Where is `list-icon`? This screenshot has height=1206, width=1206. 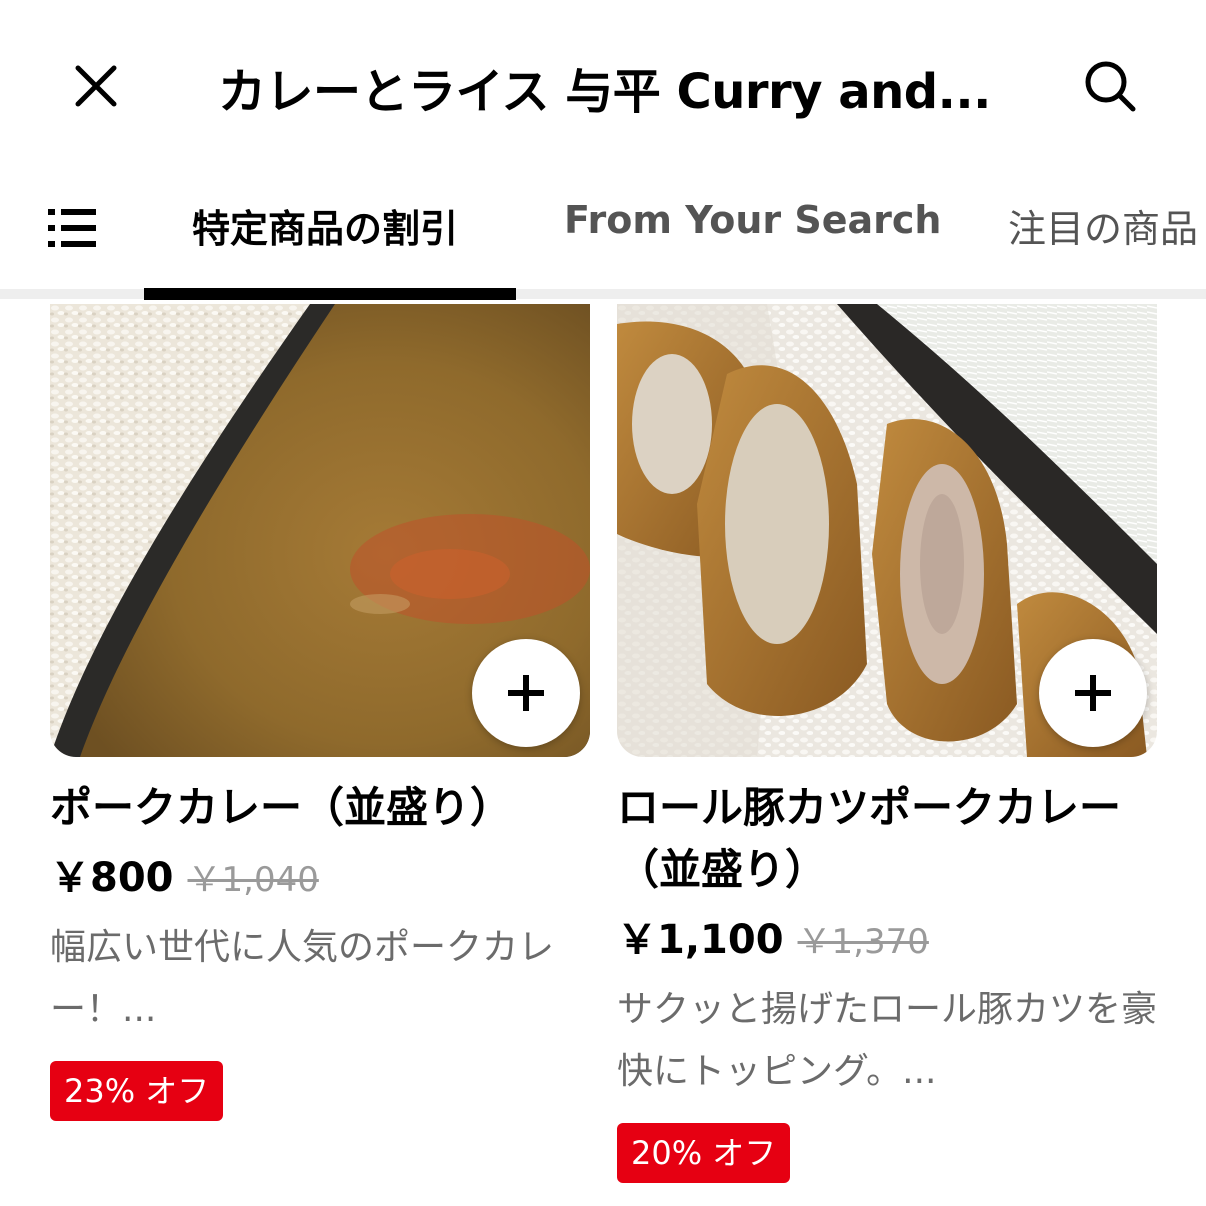
list-icon is located at coordinates (72, 228).